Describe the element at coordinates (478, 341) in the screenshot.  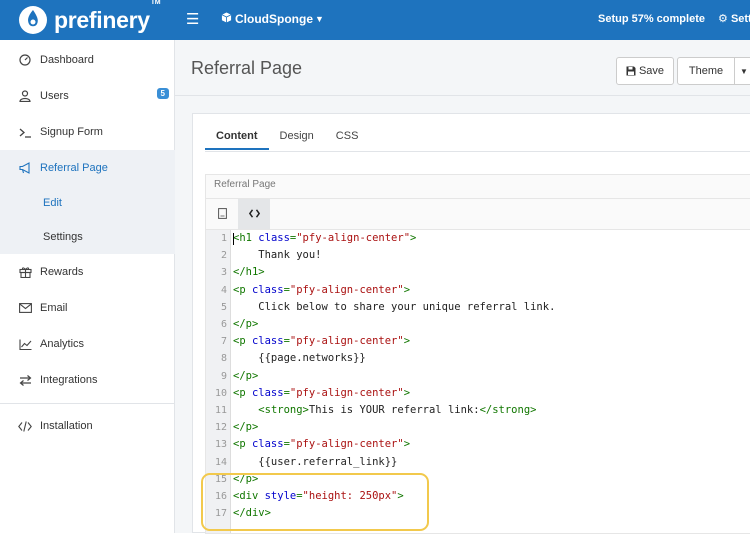
I see `code-line: 7 <p class="pfy-align-center">` at that location.